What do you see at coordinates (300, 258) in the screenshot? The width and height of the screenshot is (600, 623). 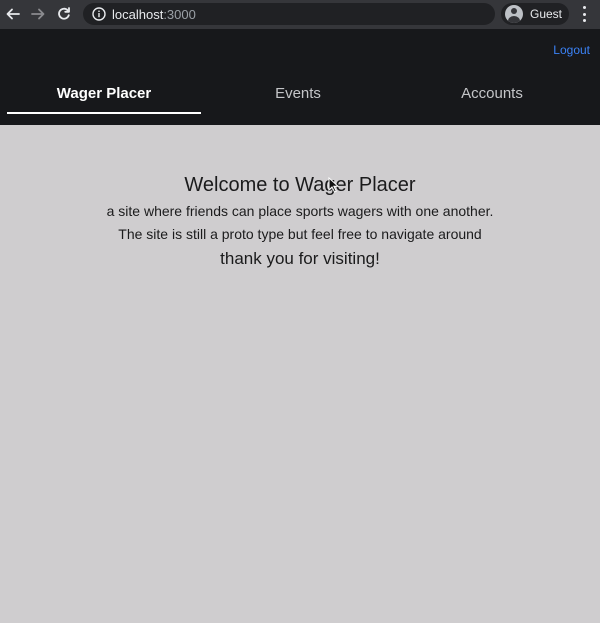 I see `thanks-message: thank you for visiting!` at bounding box center [300, 258].